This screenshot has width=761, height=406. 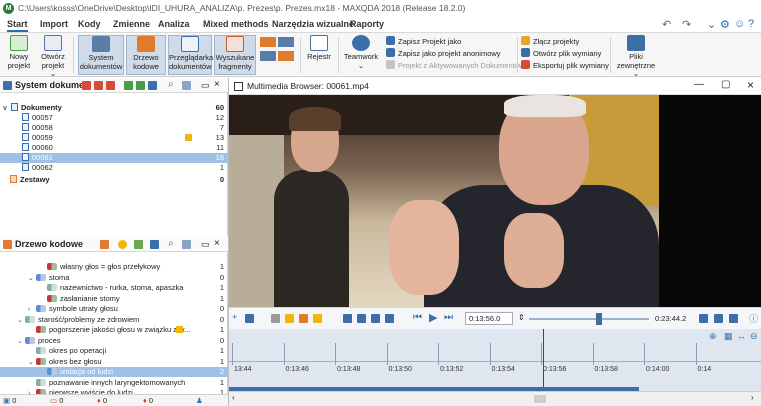 I want to click on zoom-in-icon: ⊕, so click(x=713, y=336).